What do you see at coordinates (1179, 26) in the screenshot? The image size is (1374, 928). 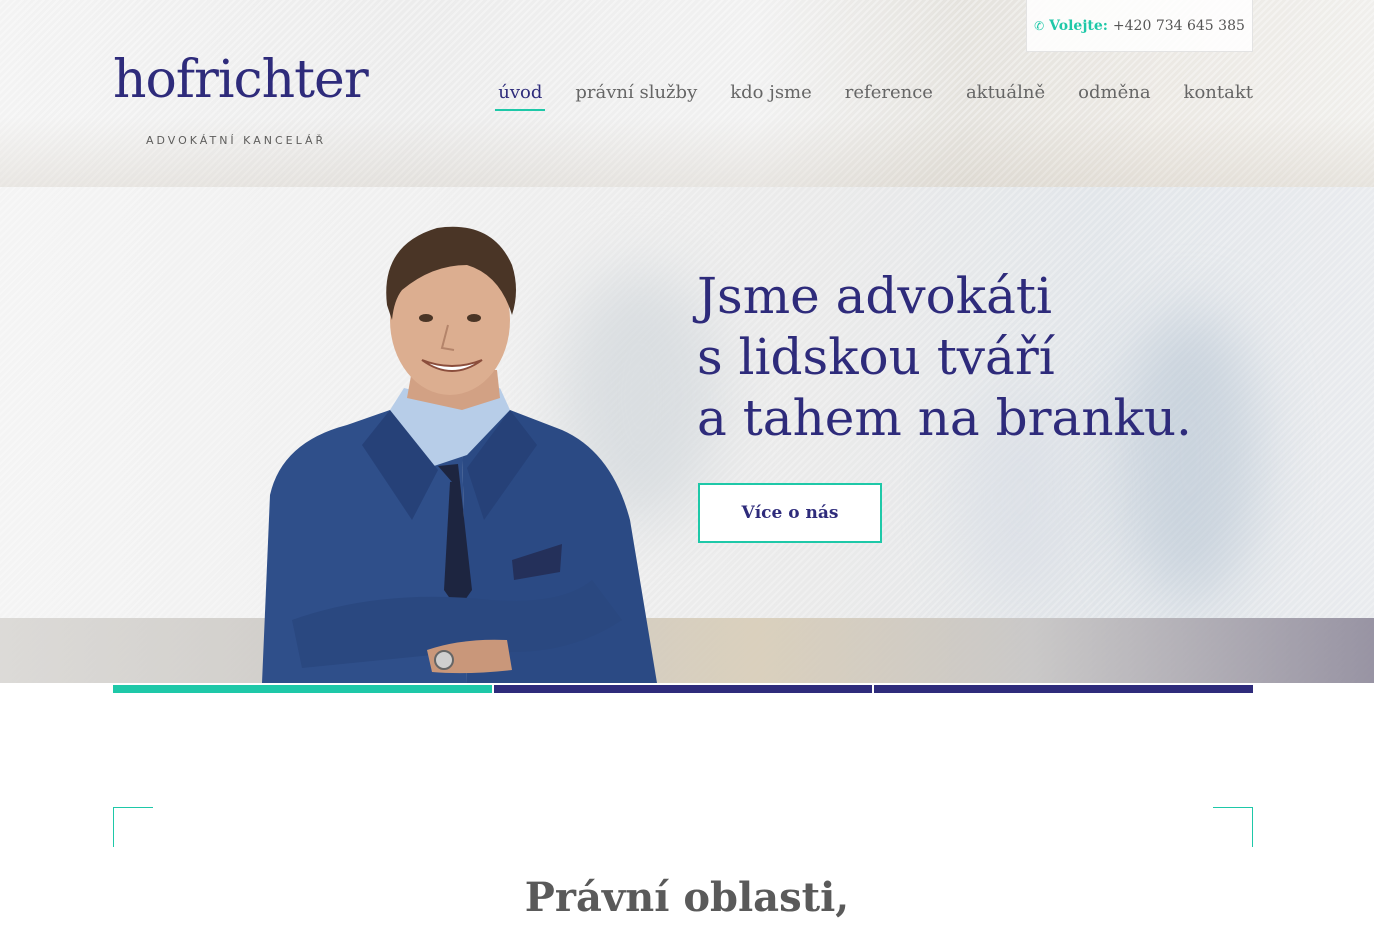 I see `phone-number: +420 734 645 385` at bounding box center [1179, 26].